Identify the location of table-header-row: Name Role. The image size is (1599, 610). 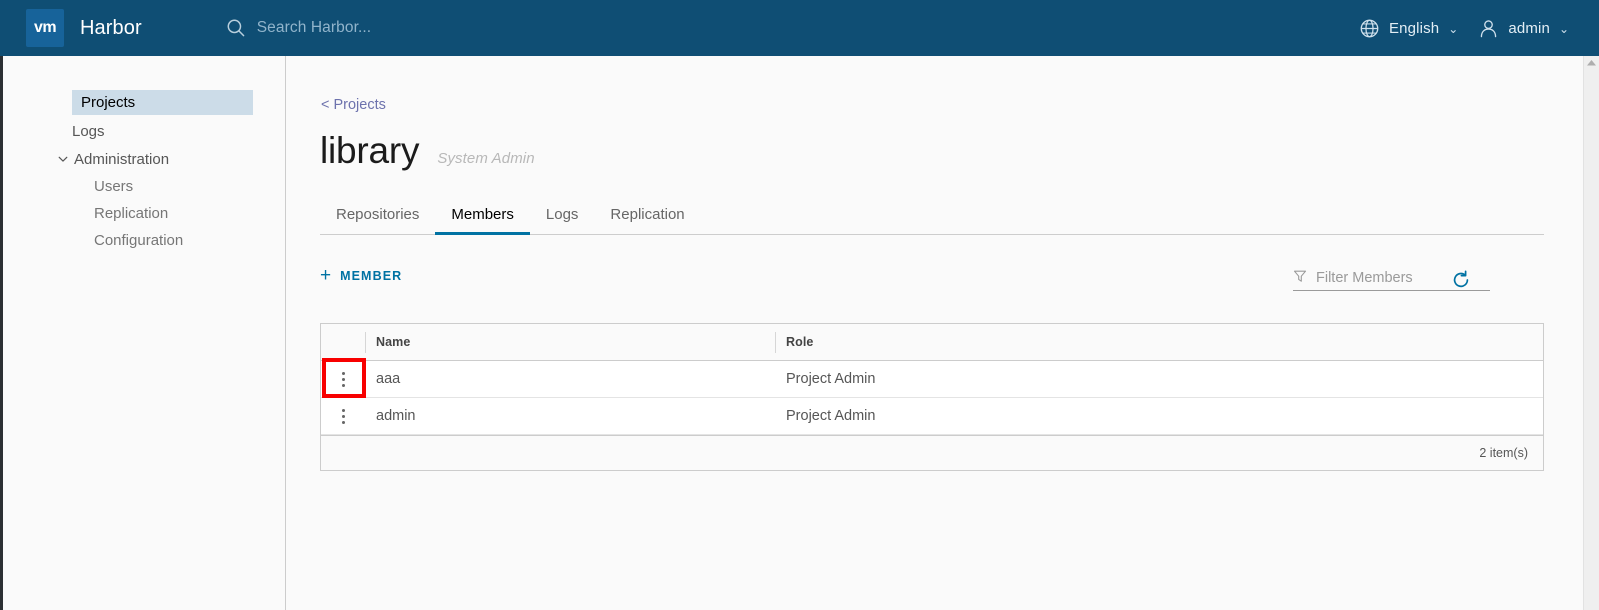
(932, 342).